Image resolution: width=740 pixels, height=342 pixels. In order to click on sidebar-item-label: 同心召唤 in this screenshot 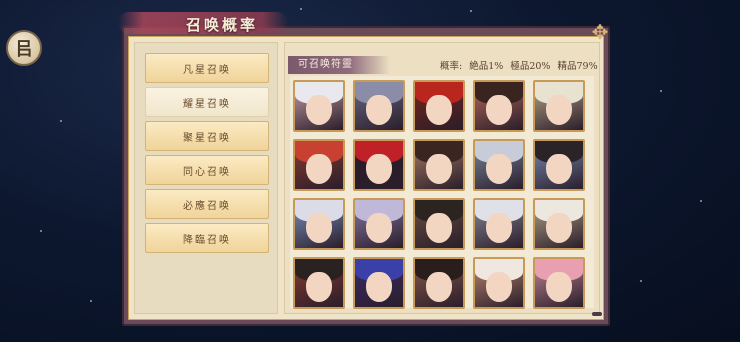, I will do `click(207, 172)`.